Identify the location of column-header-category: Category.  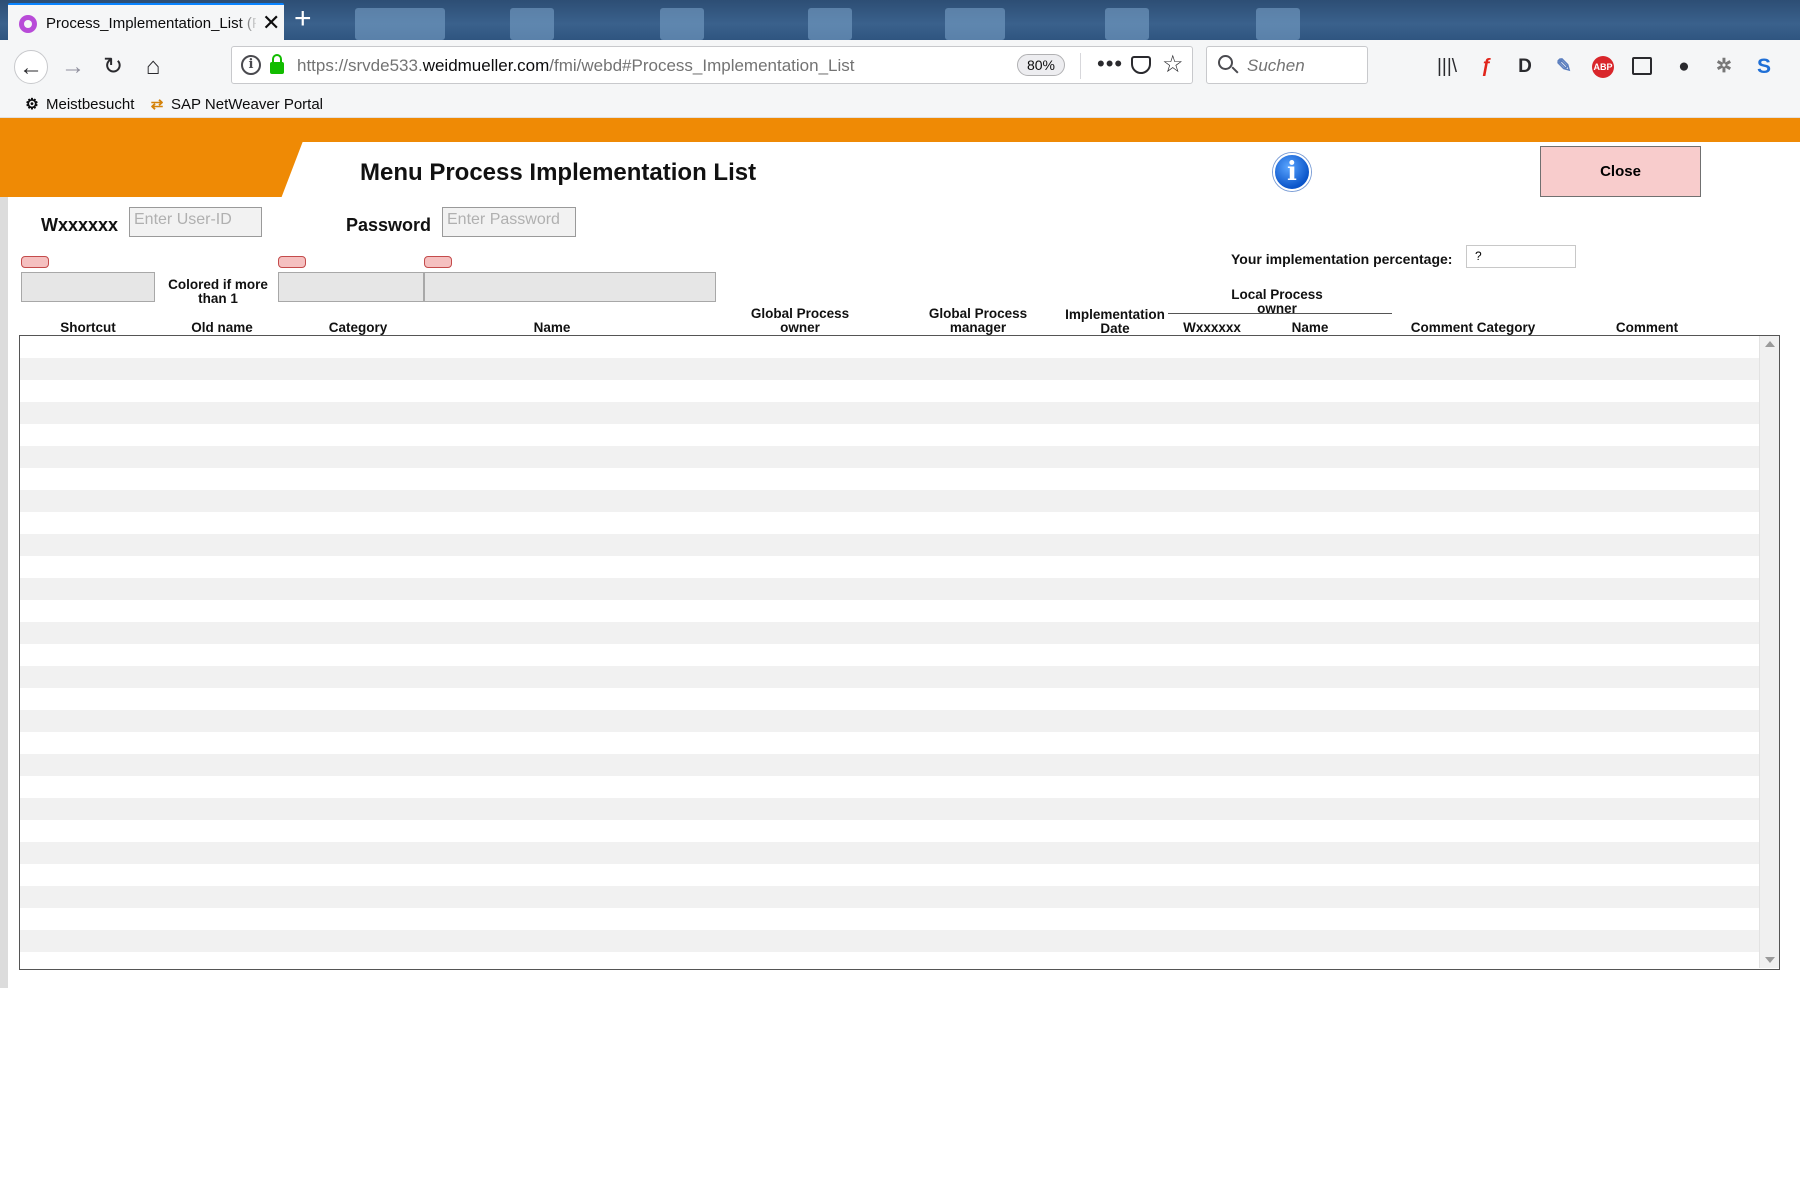
(358, 327).